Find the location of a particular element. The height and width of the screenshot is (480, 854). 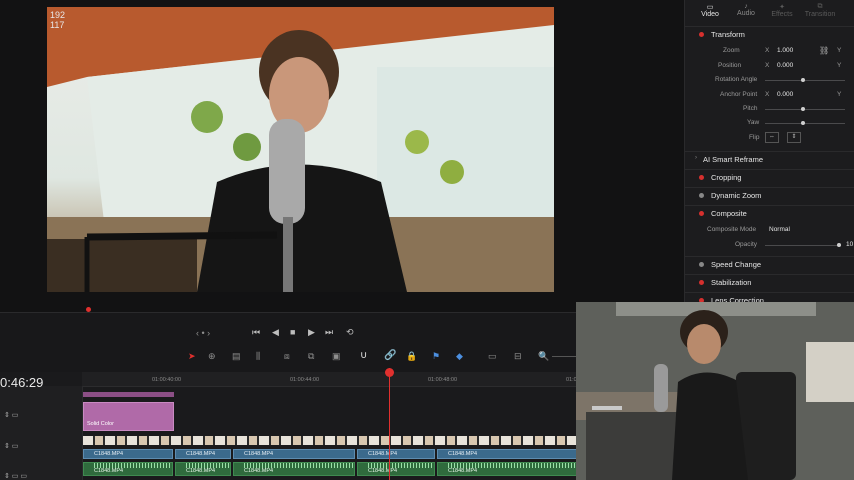

tab-audio-label: Audio is located at coordinates (746, 13).